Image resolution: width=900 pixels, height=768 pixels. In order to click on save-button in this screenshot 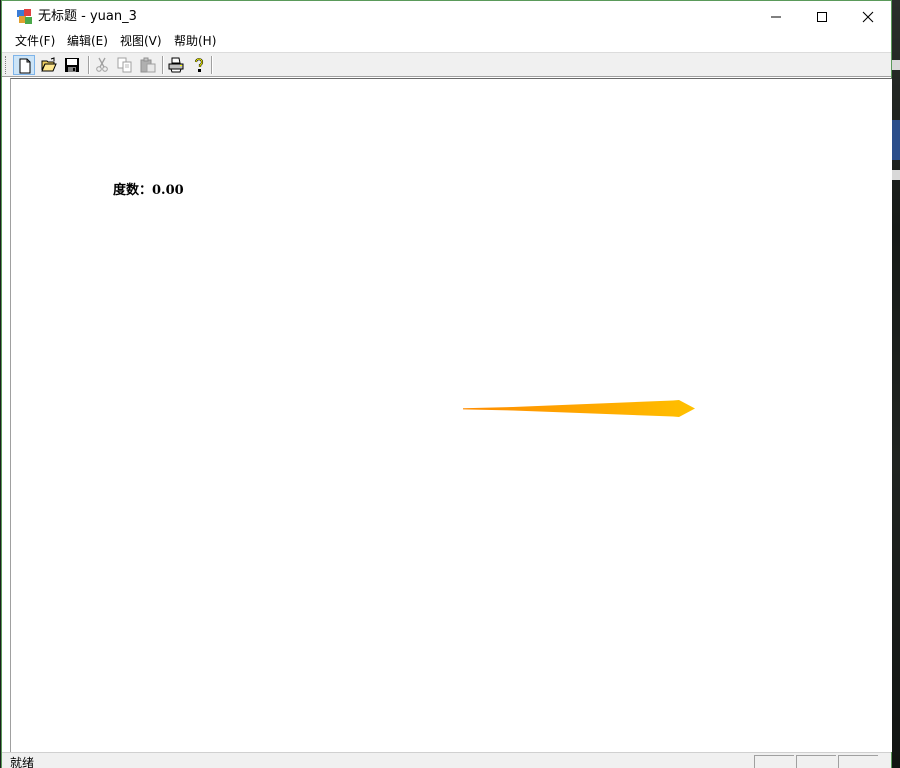, I will do `click(72, 65)`.